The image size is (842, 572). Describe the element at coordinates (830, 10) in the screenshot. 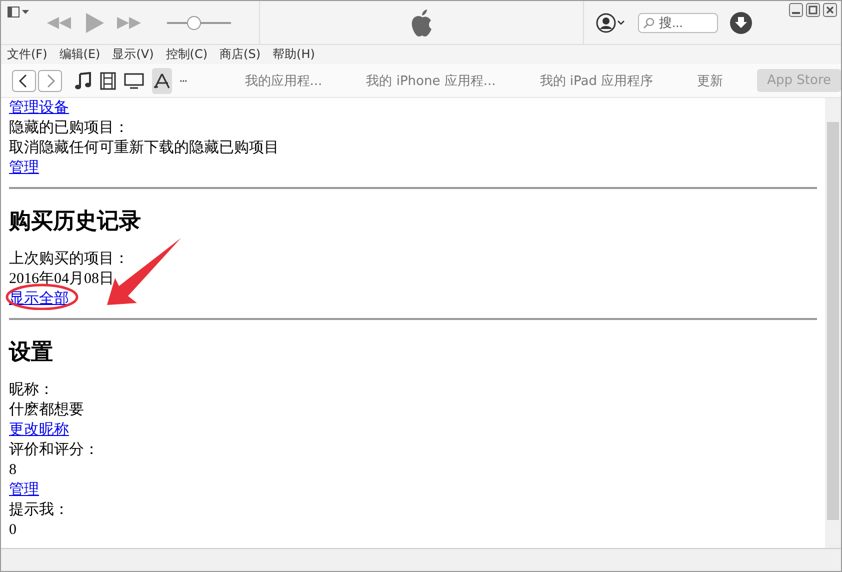

I see `close-icon` at that location.